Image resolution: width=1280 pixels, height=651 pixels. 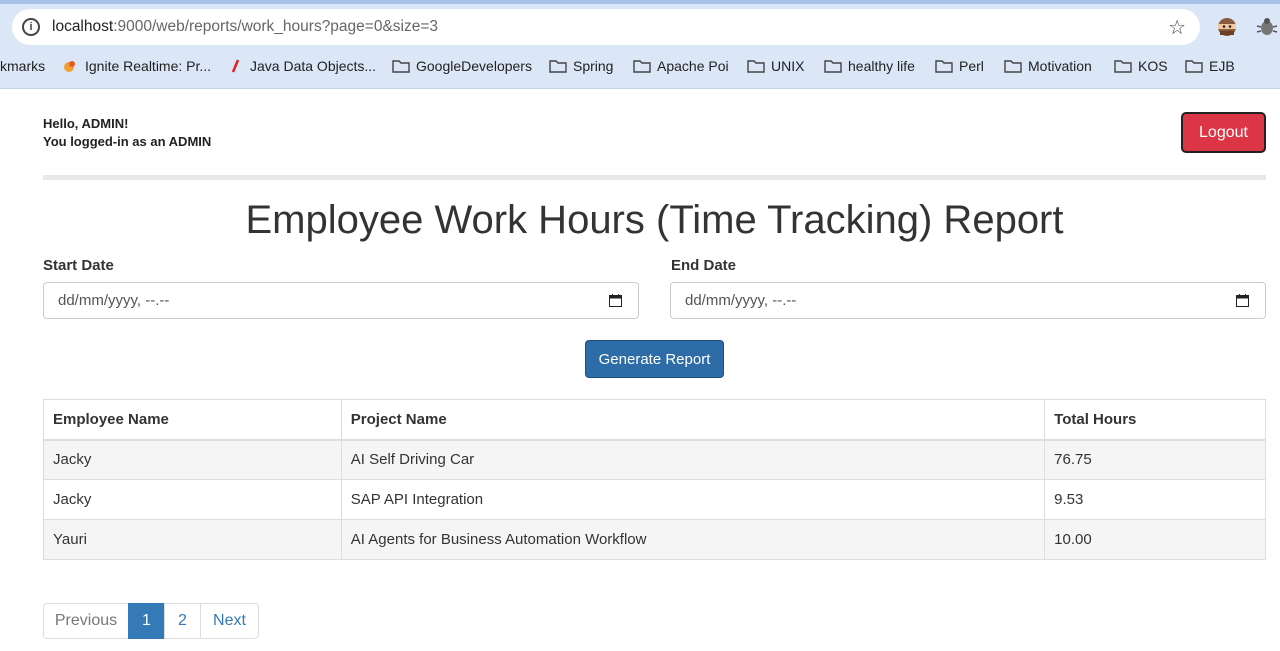 I want to click on pagination: Previous 1 2 Next, so click(x=151, y=621).